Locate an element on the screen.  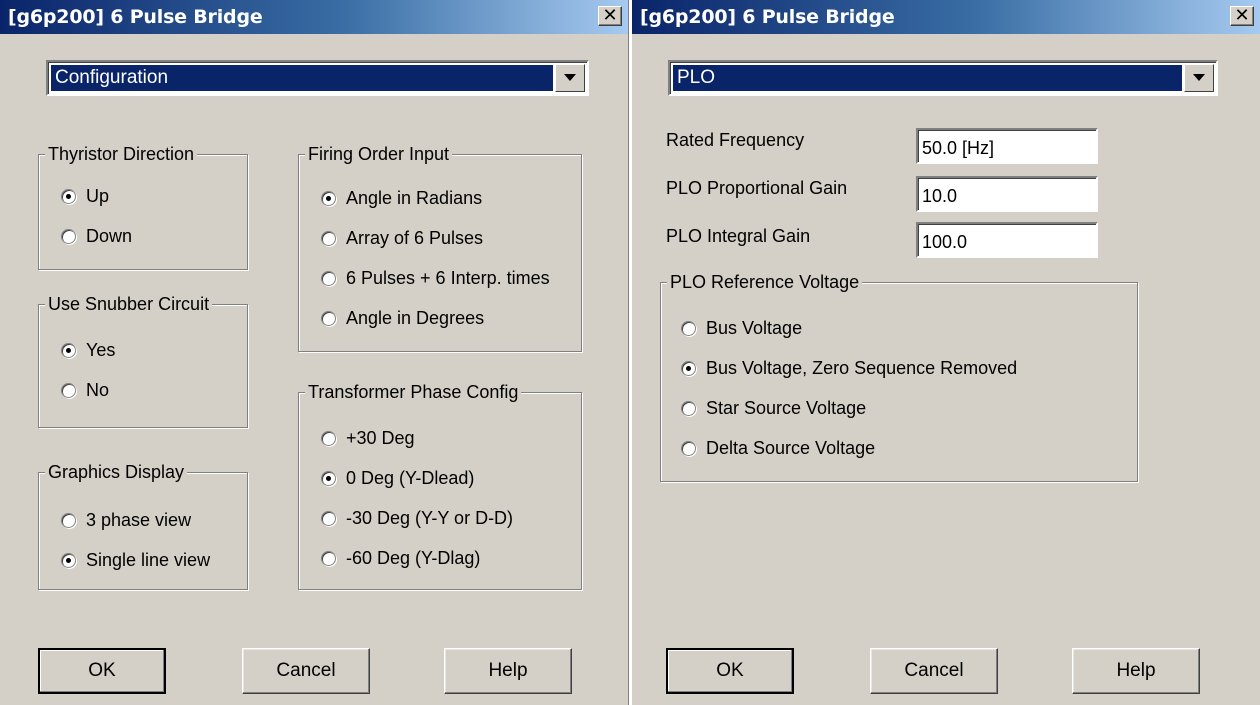
radio-label: Angle in Degrees is located at coordinates (415, 317).